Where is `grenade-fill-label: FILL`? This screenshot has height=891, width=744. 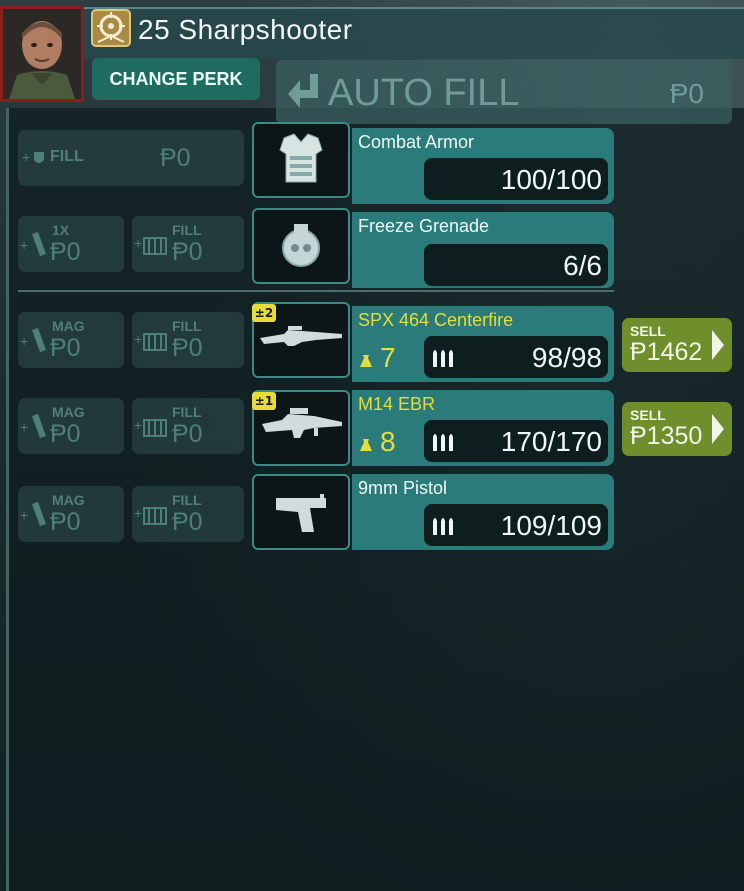
grenade-fill-label: FILL is located at coordinates (187, 230).